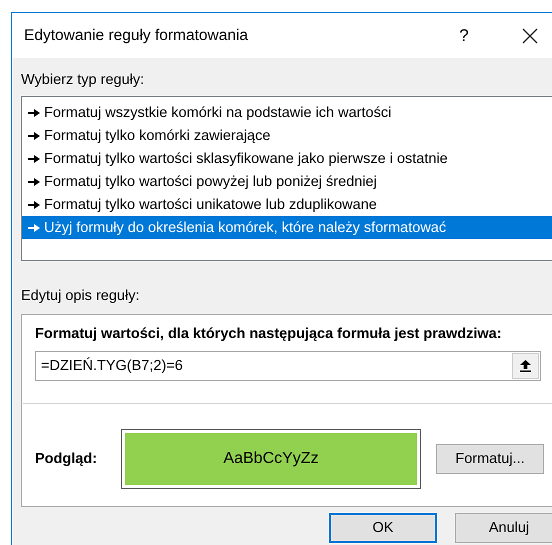 The height and width of the screenshot is (545, 552). I want to click on help-button: ?, so click(464, 36).